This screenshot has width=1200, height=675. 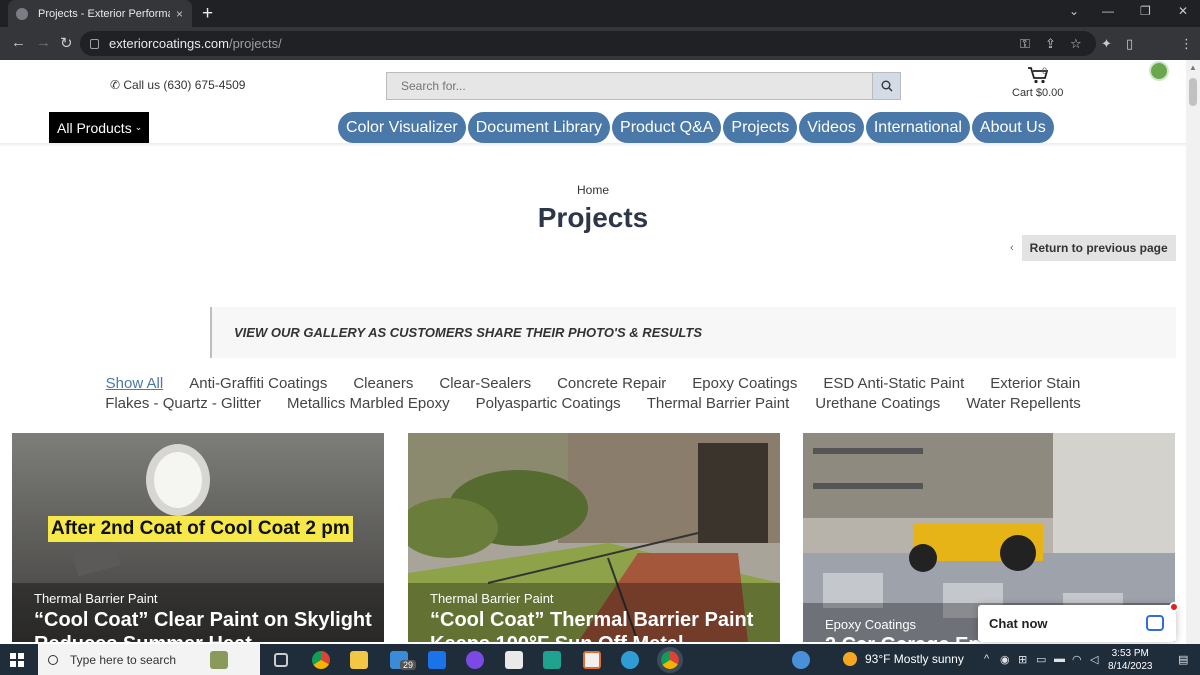 What do you see at coordinates (1193, 352) in the screenshot?
I see `page-scrollbar: ▲` at bounding box center [1193, 352].